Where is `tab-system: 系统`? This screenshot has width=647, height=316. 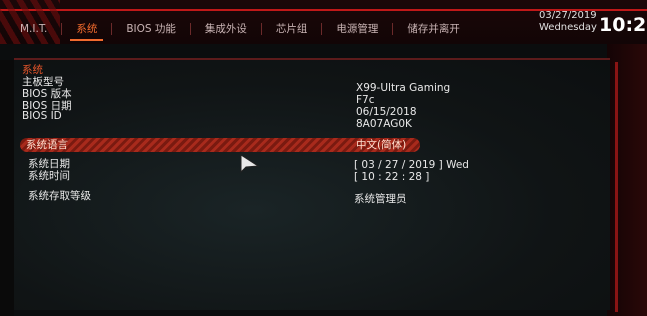 tab-system: 系统 is located at coordinates (86, 30).